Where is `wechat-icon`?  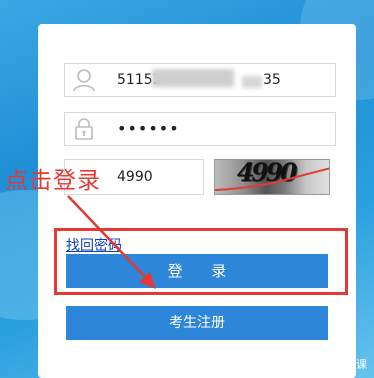
wechat-icon is located at coordinates (313, 364).